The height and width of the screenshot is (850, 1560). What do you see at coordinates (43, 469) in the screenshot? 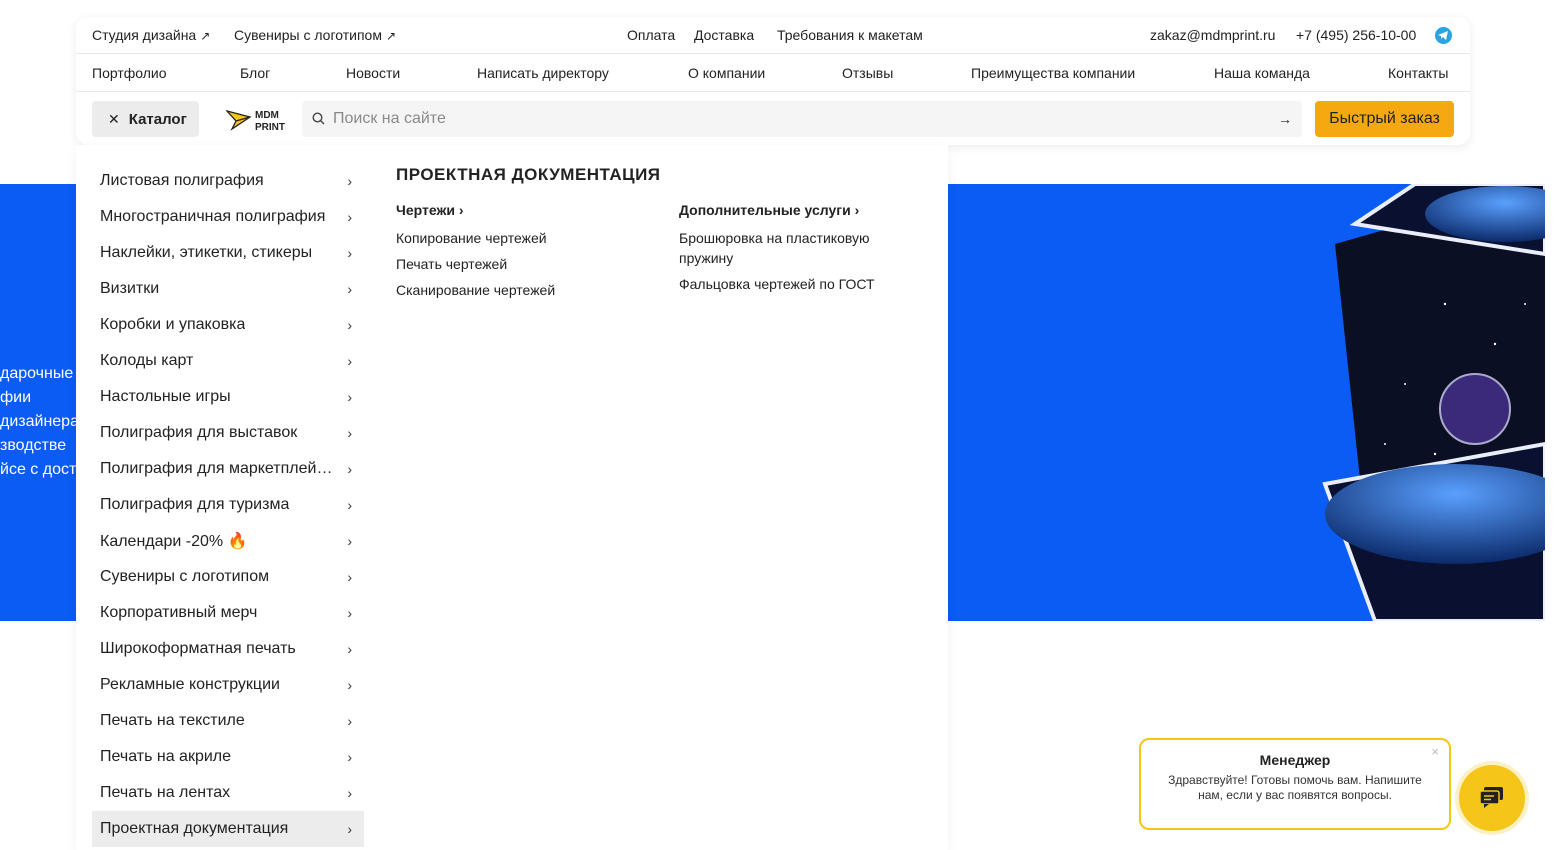
I see `hero-line: йсе с доста` at bounding box center [43, 469].